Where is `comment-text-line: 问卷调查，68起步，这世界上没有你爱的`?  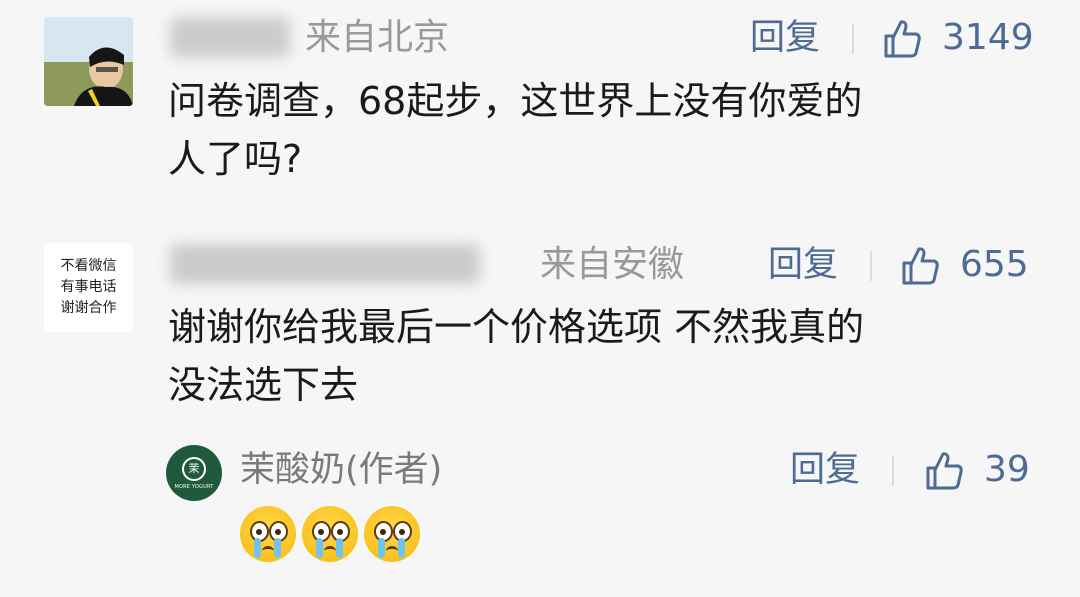
comment-text-line: 问卷调查，68起步，这世界上没有你爱的 is located at coordinates (515, 101).